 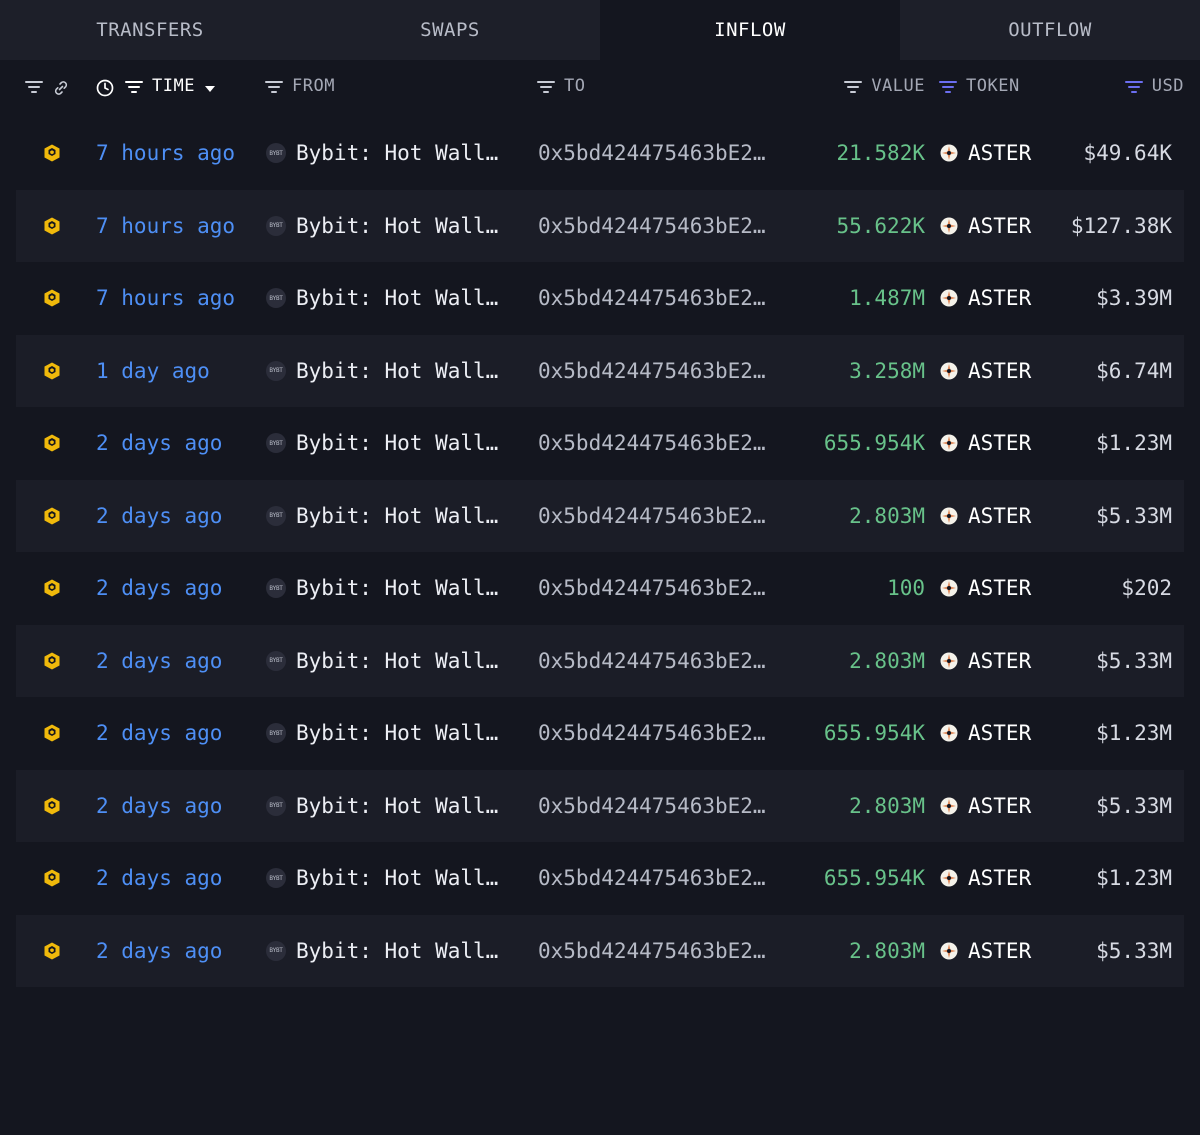 I want to click on token-column-header: TOKEN, so click(x=979, y=86).